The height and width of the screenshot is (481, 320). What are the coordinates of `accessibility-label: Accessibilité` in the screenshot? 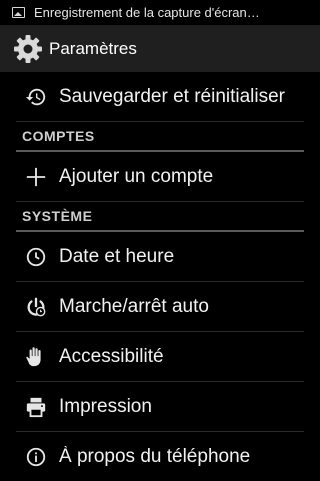 It's located at (111, 356).